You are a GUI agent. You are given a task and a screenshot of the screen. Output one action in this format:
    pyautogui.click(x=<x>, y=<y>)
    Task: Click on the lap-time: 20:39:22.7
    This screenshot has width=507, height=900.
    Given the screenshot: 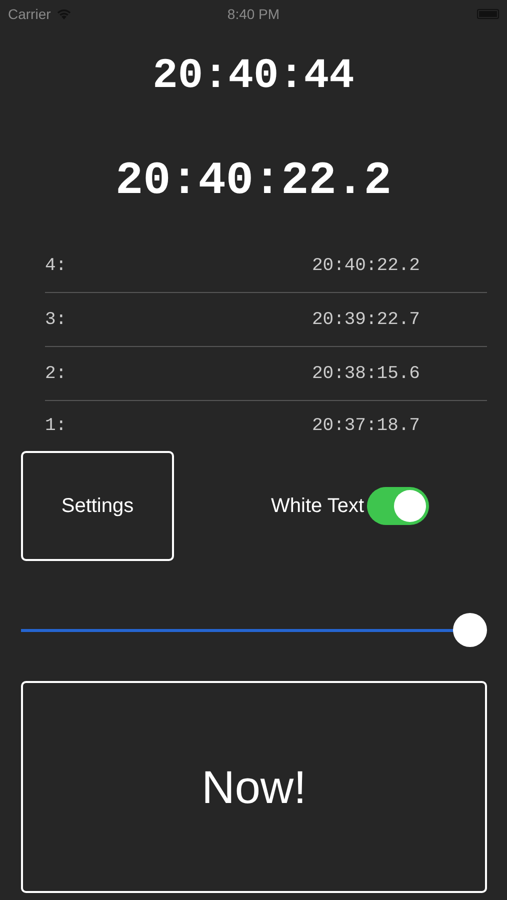 What is the action you would take?
    pyautogui.click(x=366, y=320)
    